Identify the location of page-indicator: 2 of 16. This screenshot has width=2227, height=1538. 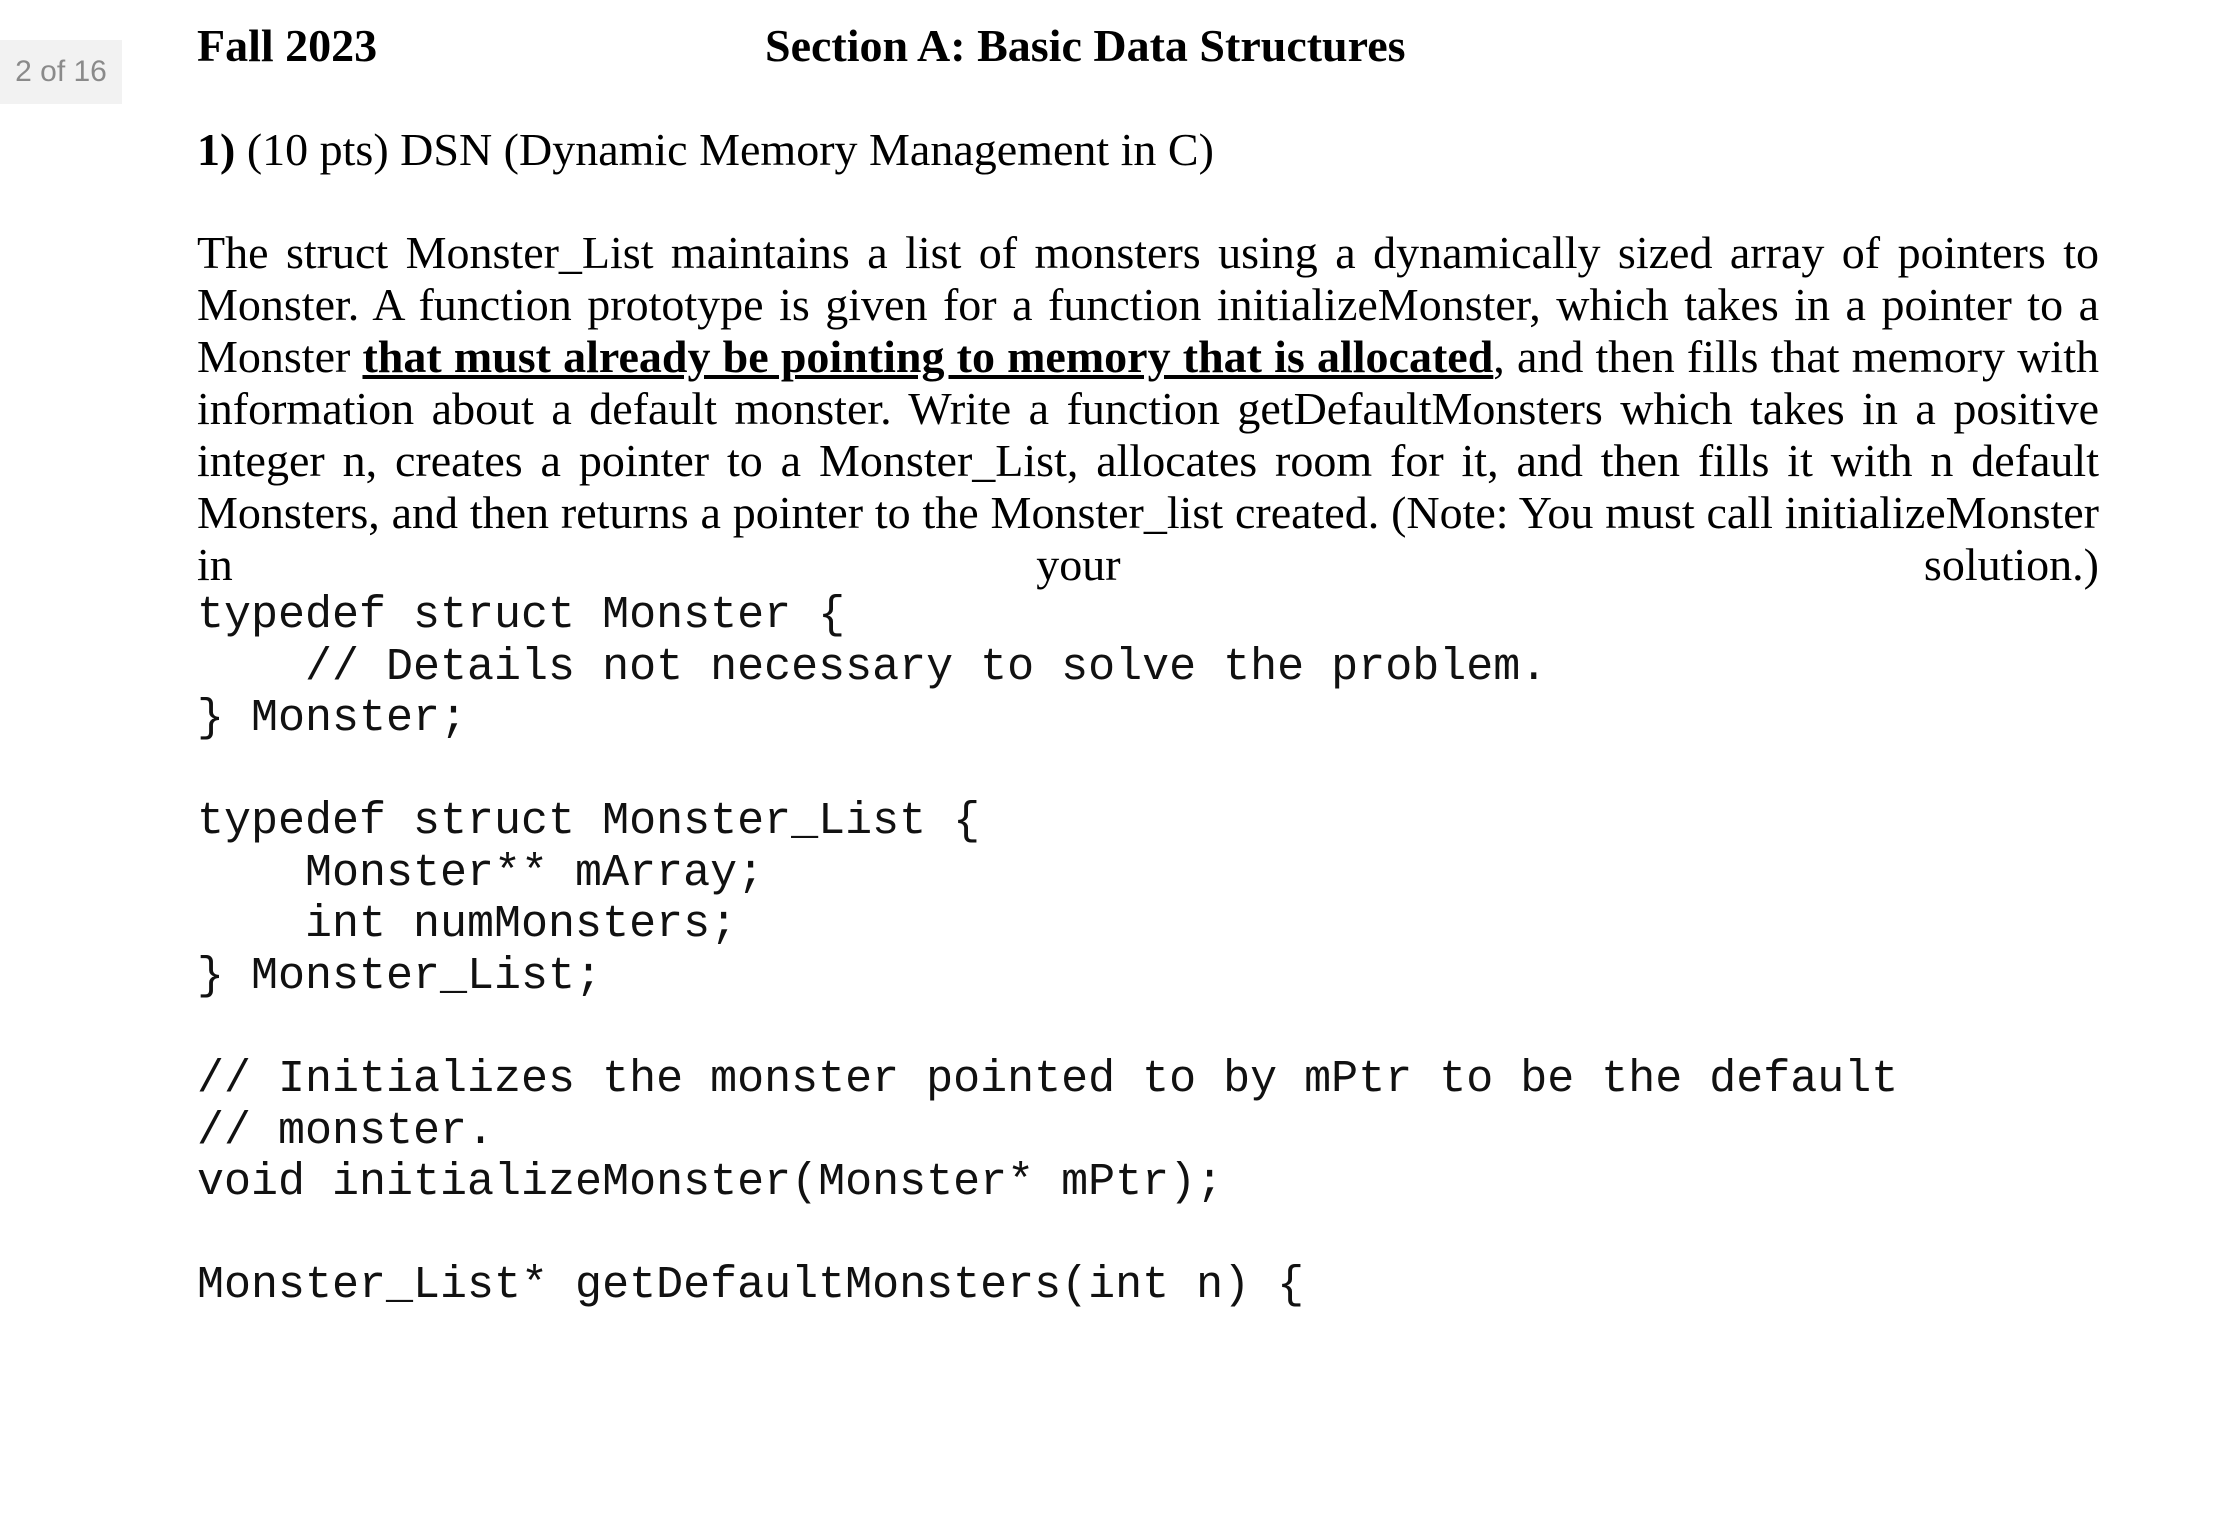
(61, 72).